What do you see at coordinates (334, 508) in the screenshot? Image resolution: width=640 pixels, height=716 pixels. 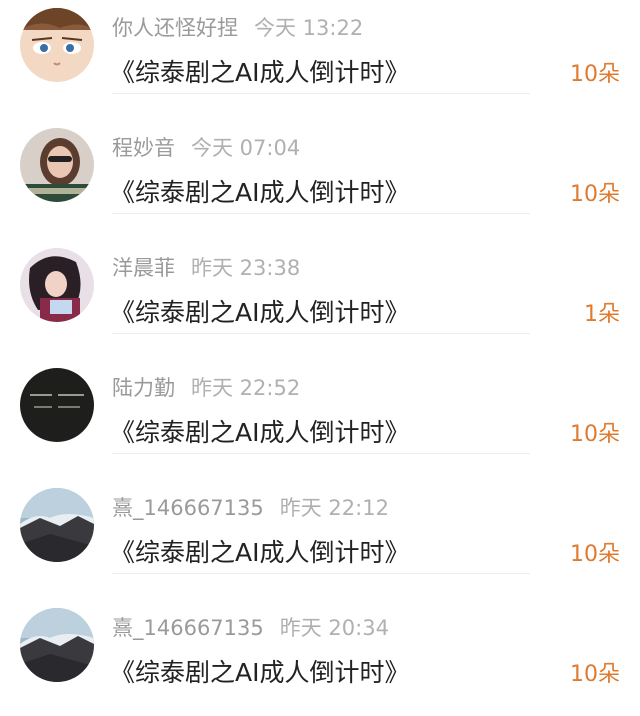 I see `timestamp: 昨天 22:12` at bounding box center [334, 508].